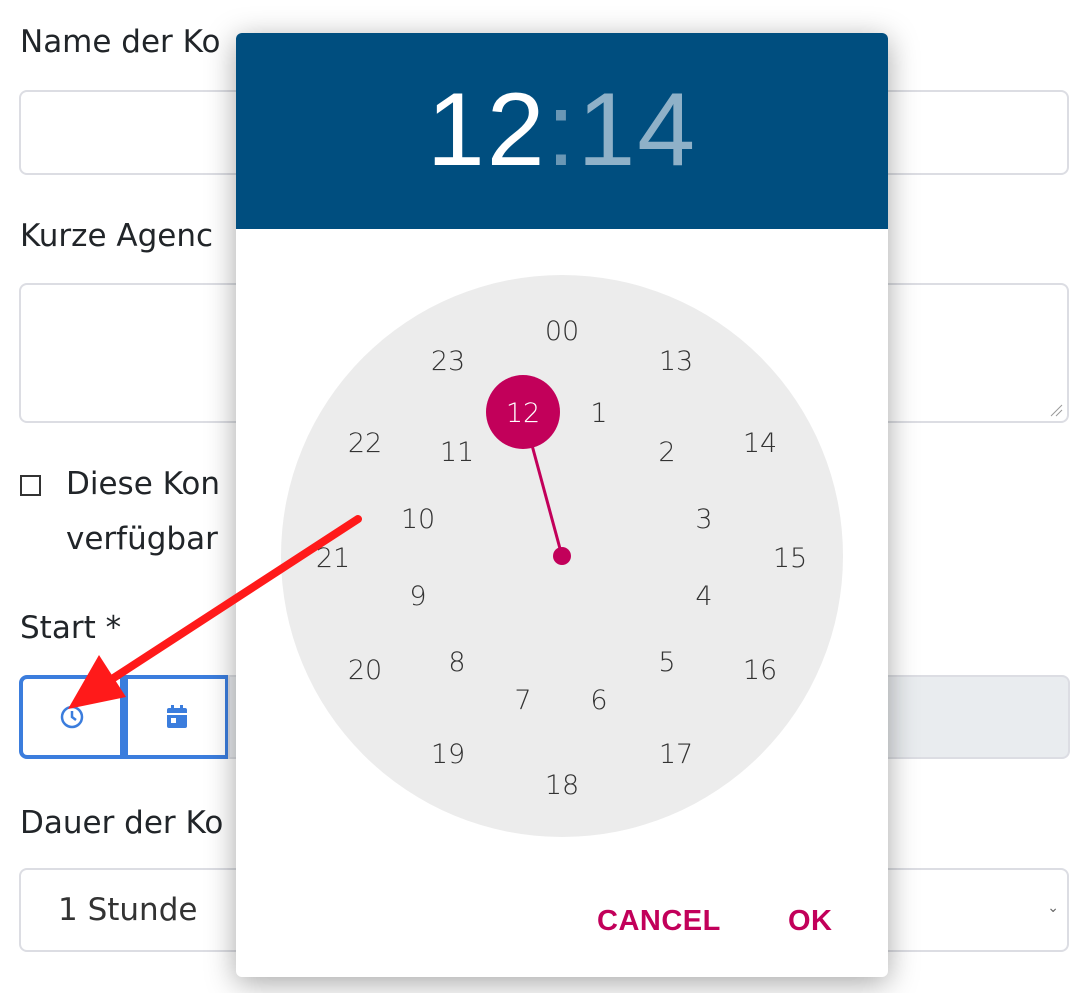  Describe the element at coordinates (456, 662) in the screenshot. I see `hour-8: 8` at that location.